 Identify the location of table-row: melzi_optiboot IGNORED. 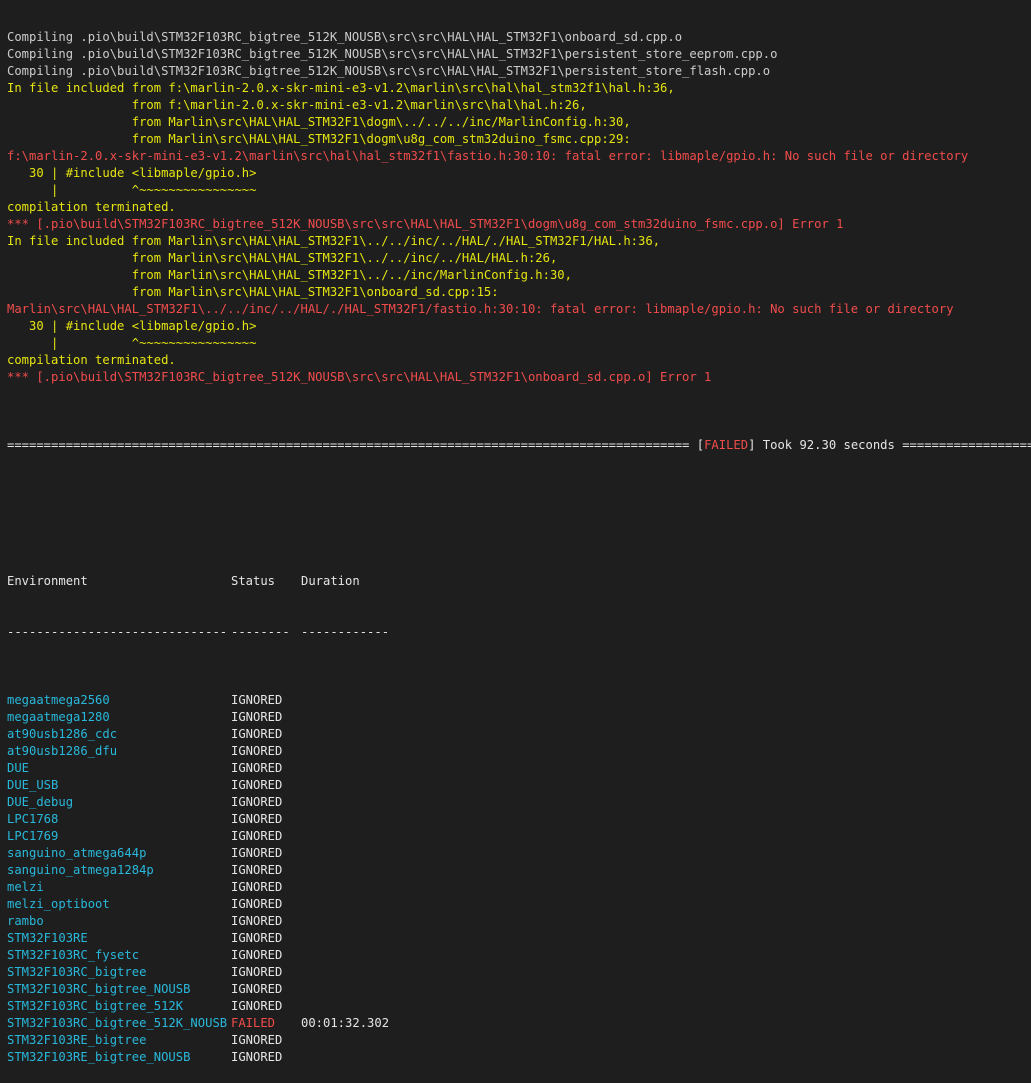
(519, 904).